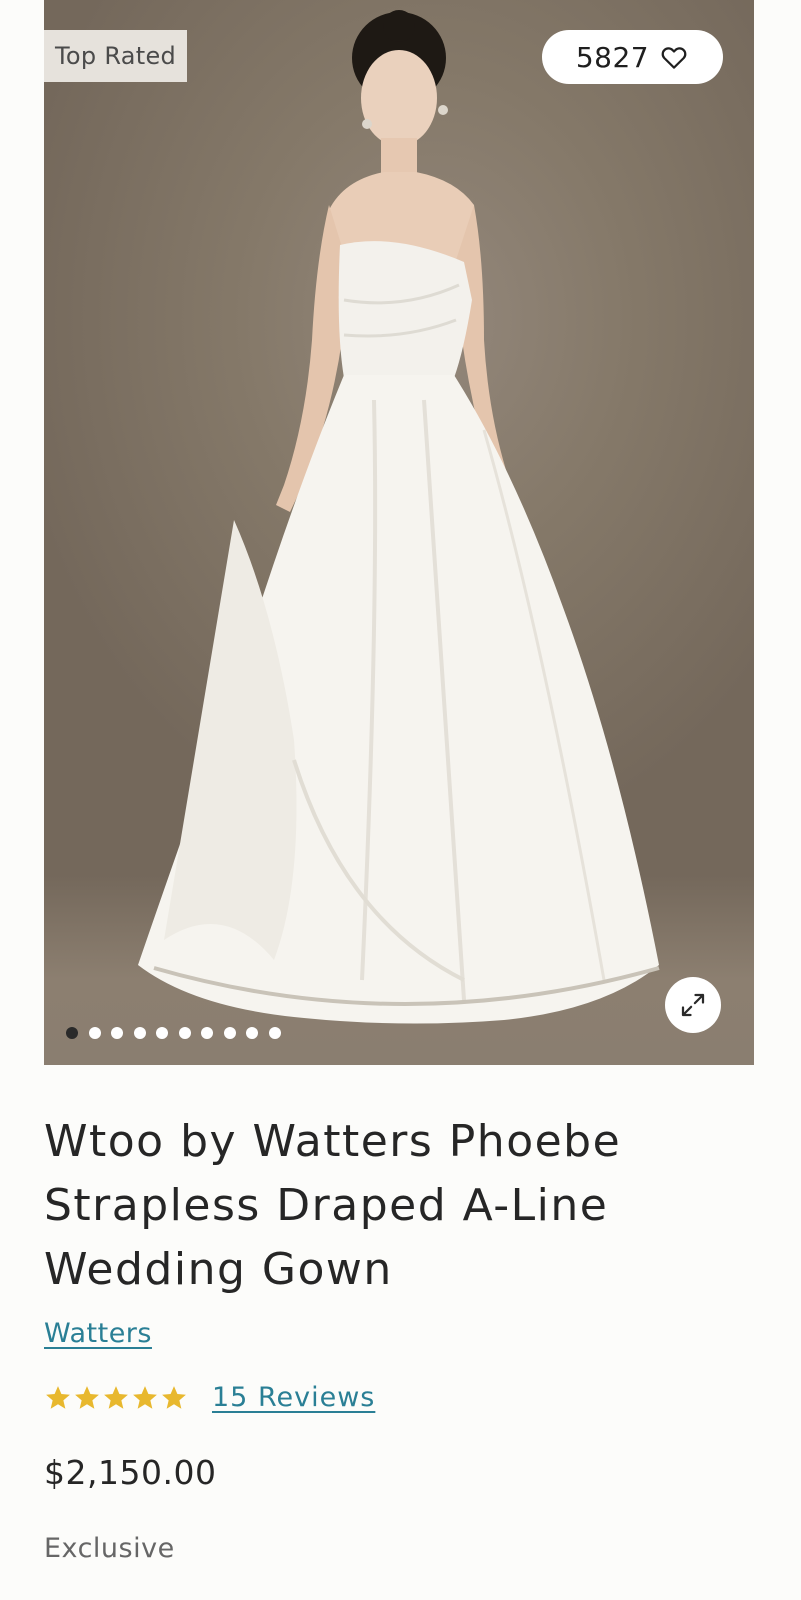 The width and height of the screenshot is (801, 1600). I want to click on favorite-button: 5827, so click(632, 57).